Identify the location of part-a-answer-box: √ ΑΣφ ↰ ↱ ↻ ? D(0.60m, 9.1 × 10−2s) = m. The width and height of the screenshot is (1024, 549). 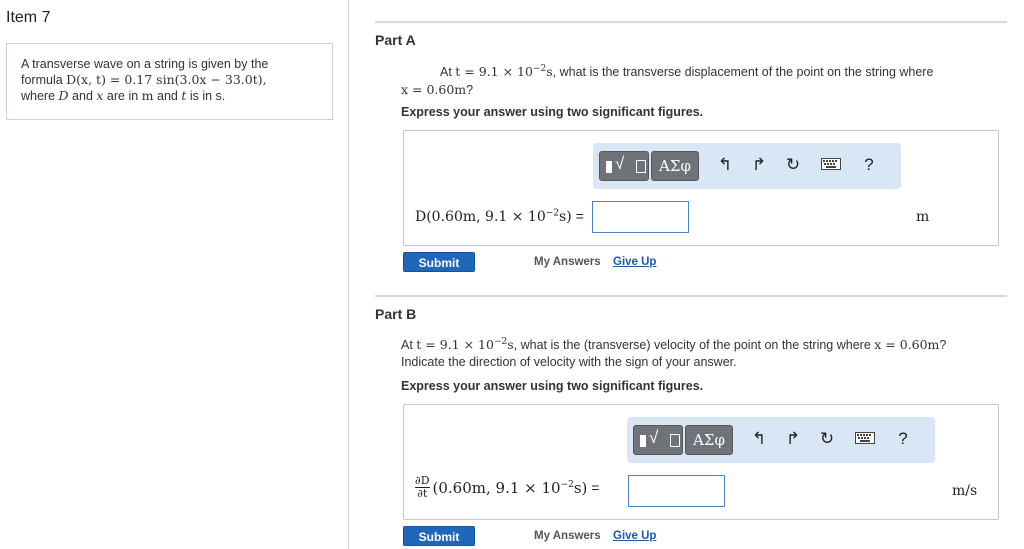
(701, 188).